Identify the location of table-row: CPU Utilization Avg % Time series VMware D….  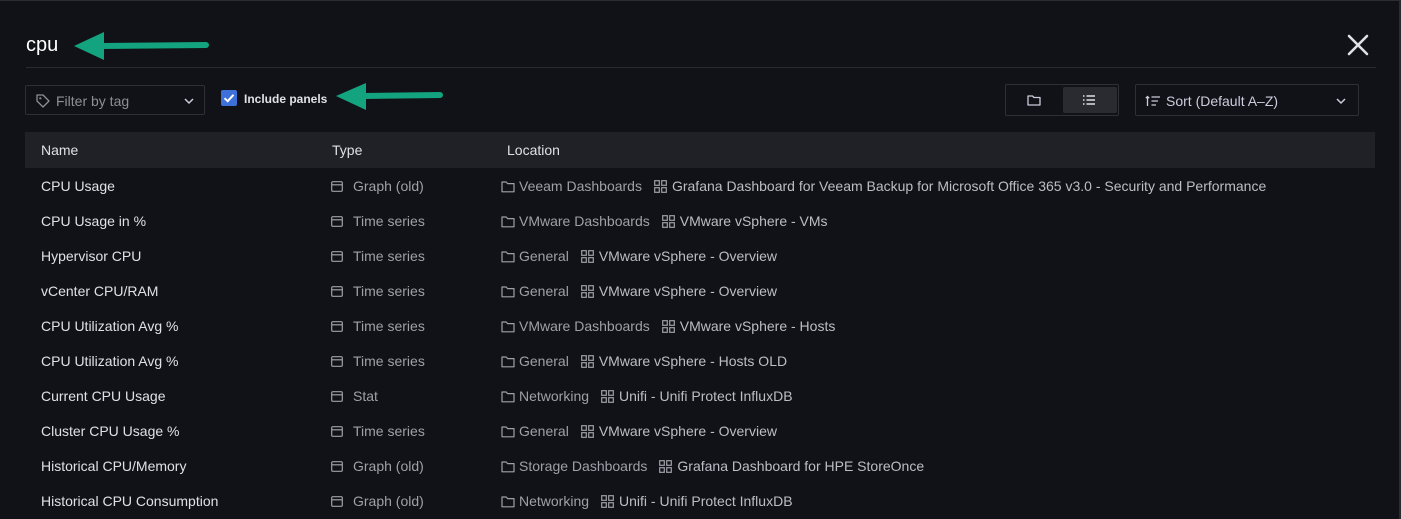
(700, 325).